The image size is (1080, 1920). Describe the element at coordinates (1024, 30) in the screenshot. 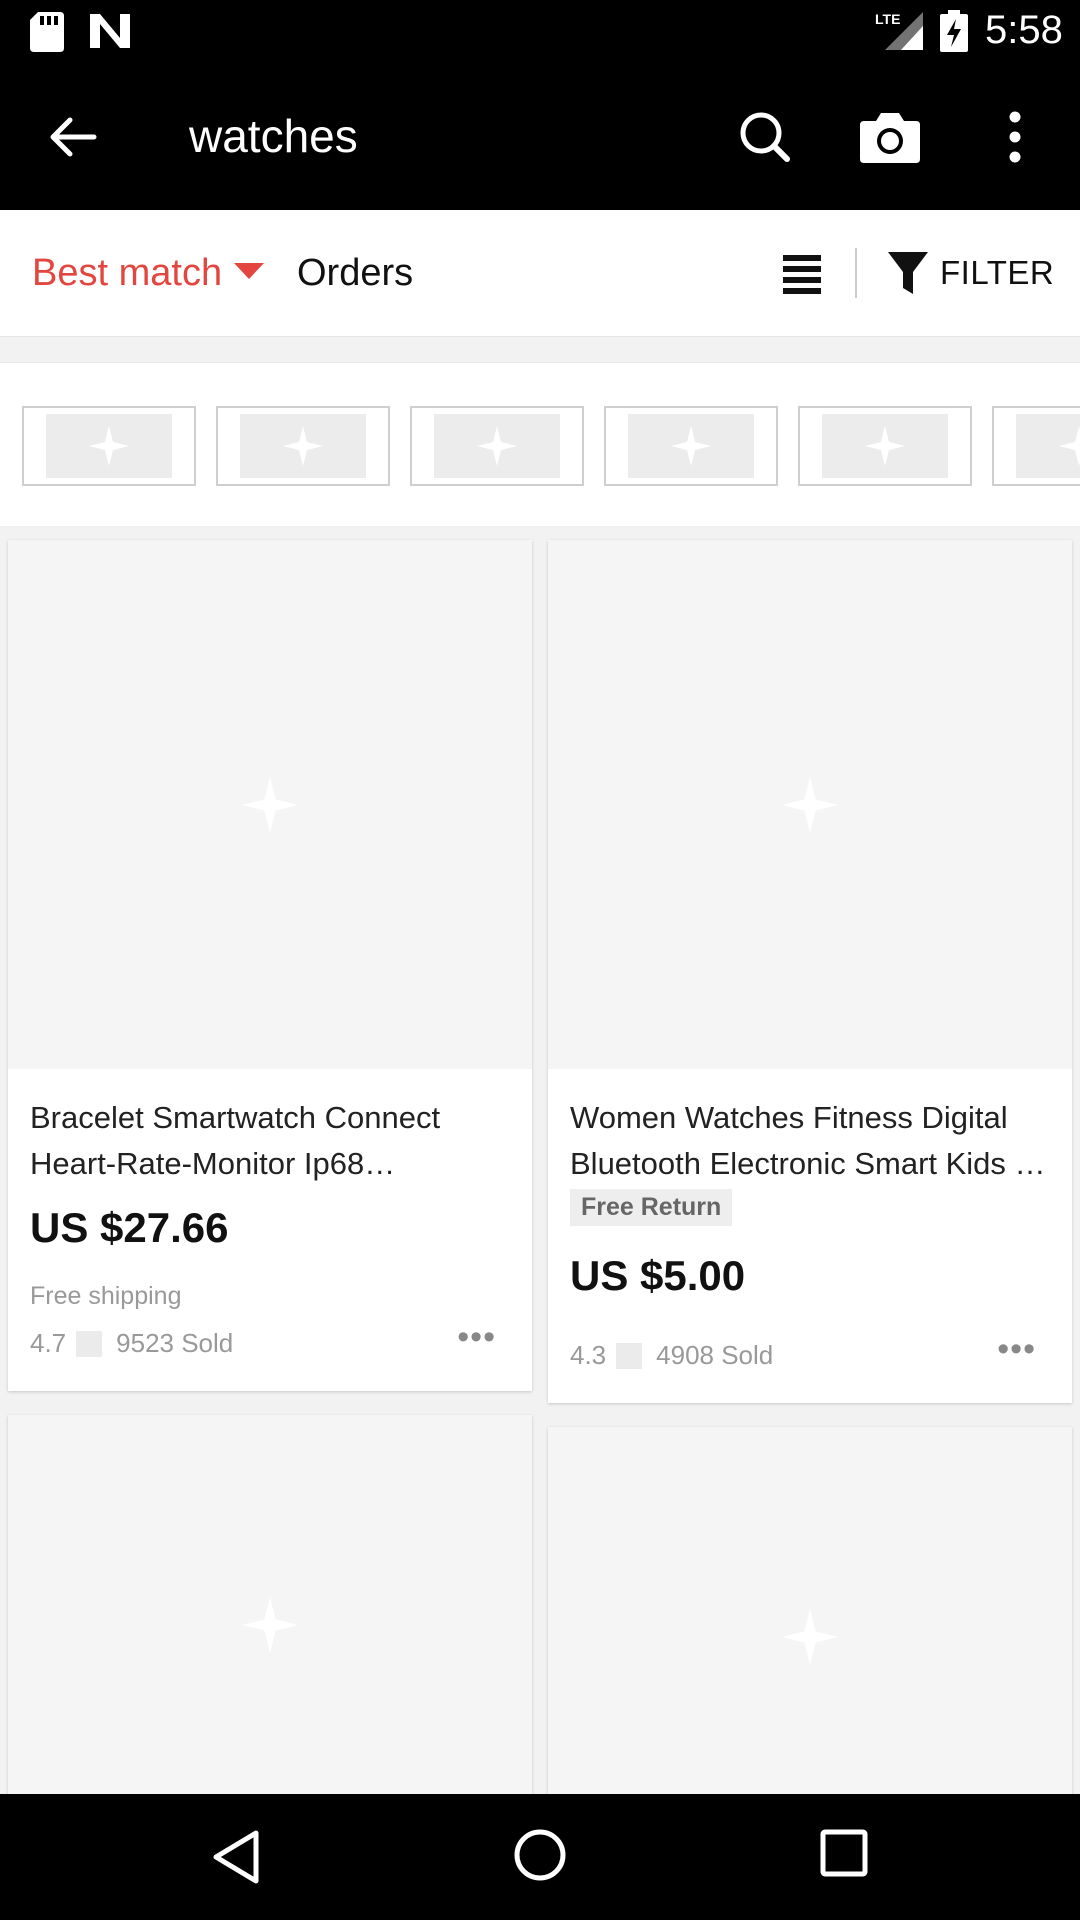

I see `status-clock: 5:58` at that location.